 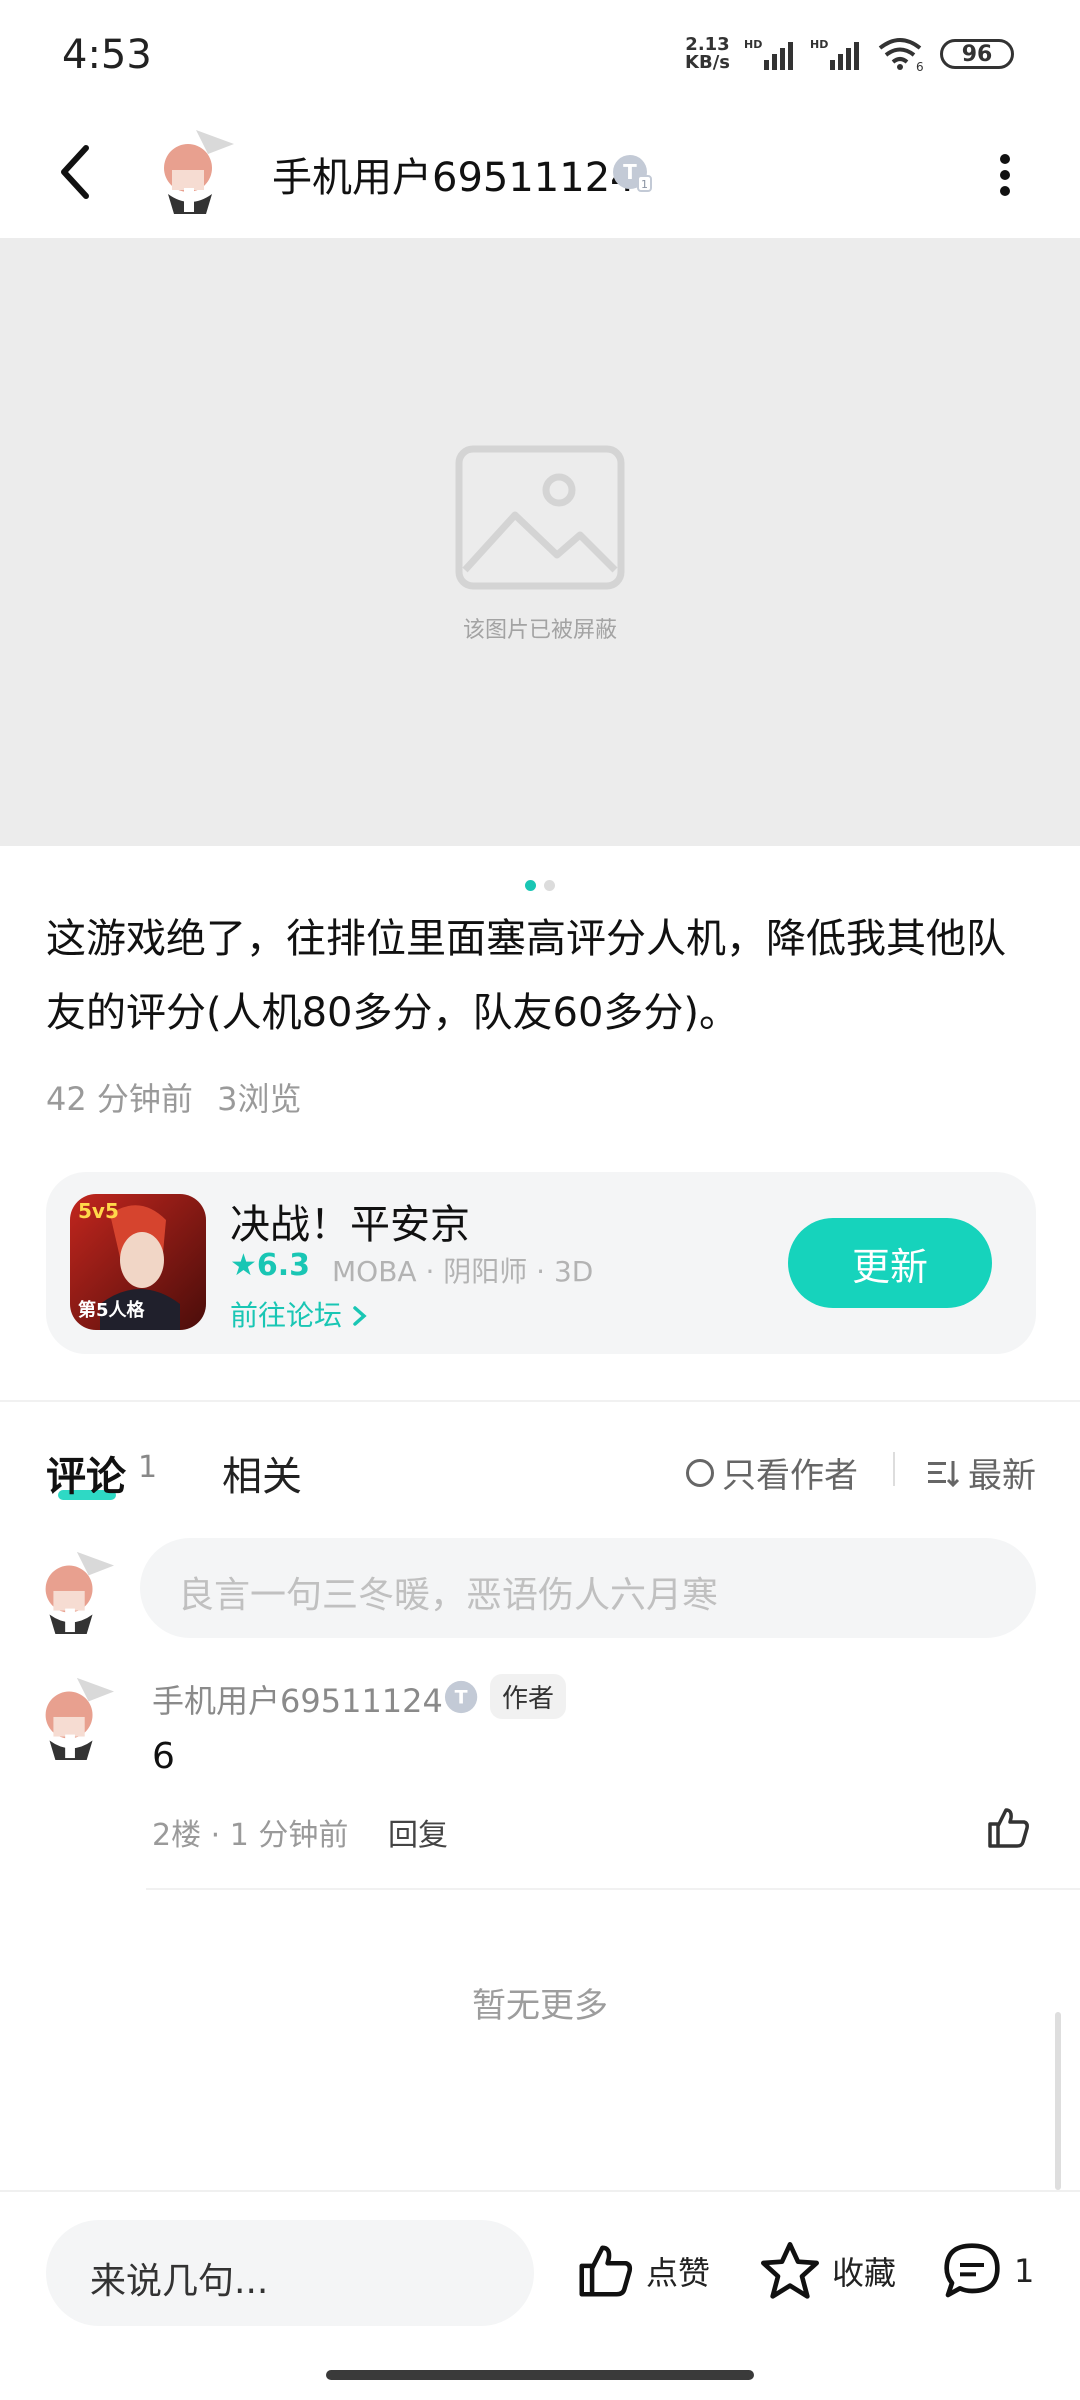 I want to click on forum-link: 前往论坛, so click(x=299, y=1314).